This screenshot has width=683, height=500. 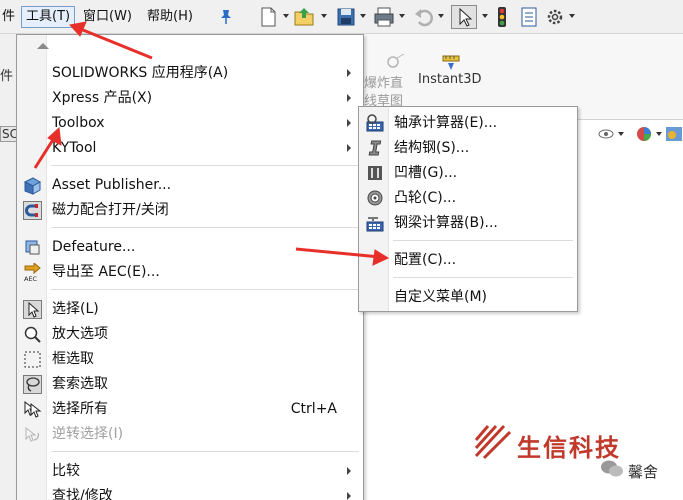 I want to click on menu-item-find-modify: 查找/修改, so click(x=190, y=492).